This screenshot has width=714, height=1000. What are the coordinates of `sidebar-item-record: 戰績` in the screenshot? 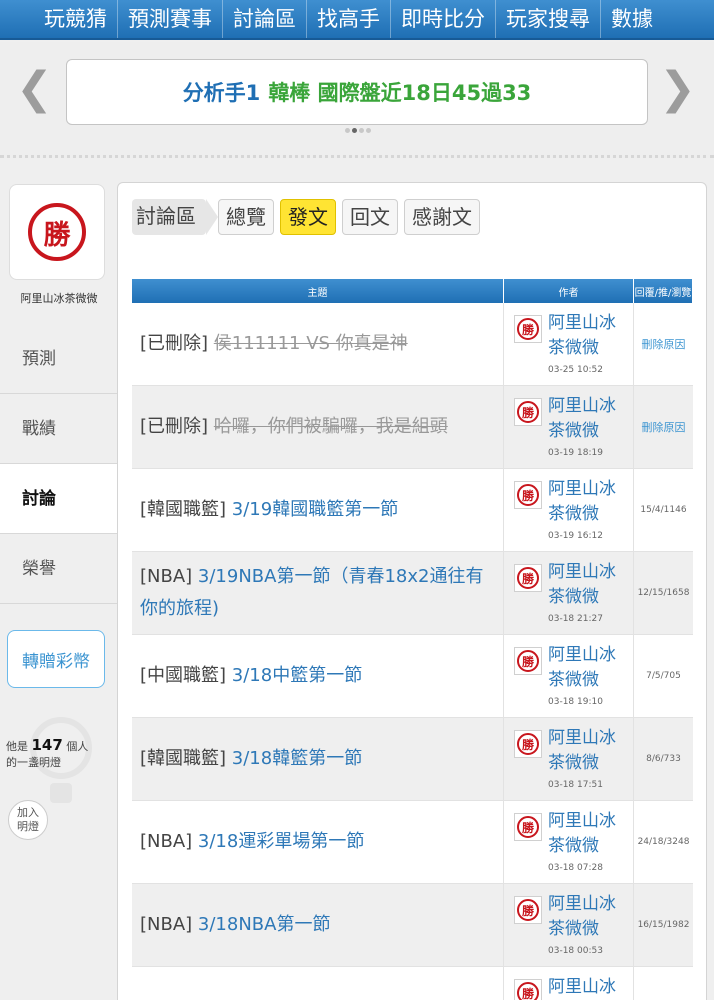 It's located at (59, 429).